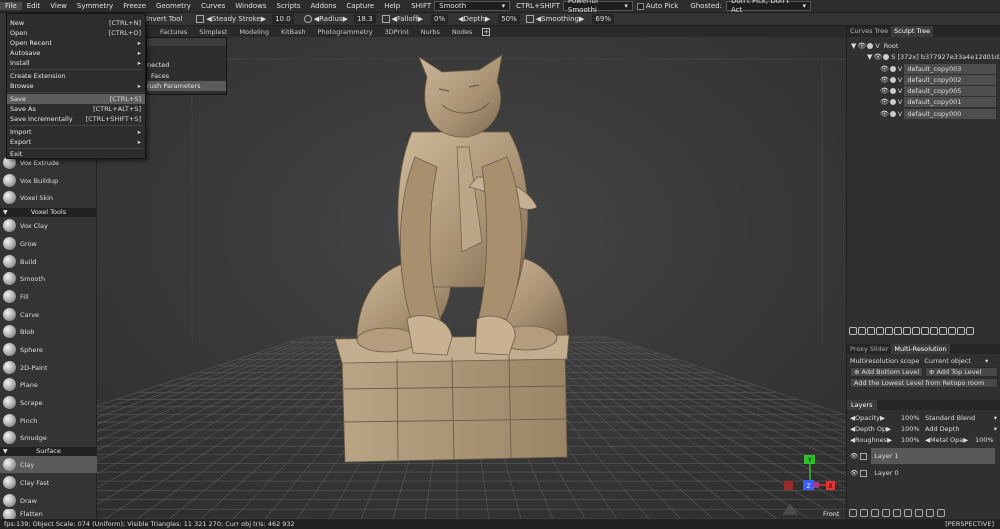  What do you see at coordinates (924, 473) in the screenshot?
I see `layer-row: 👁 Layer 0` at bounding box center [924, 473].